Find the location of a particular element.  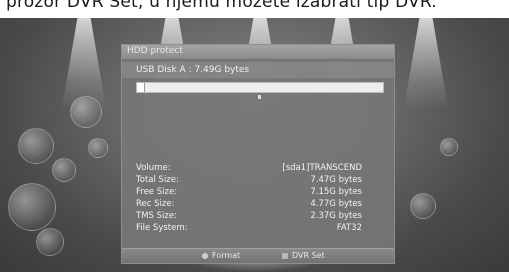

format-label: Format is located at coordinates (226, 255).